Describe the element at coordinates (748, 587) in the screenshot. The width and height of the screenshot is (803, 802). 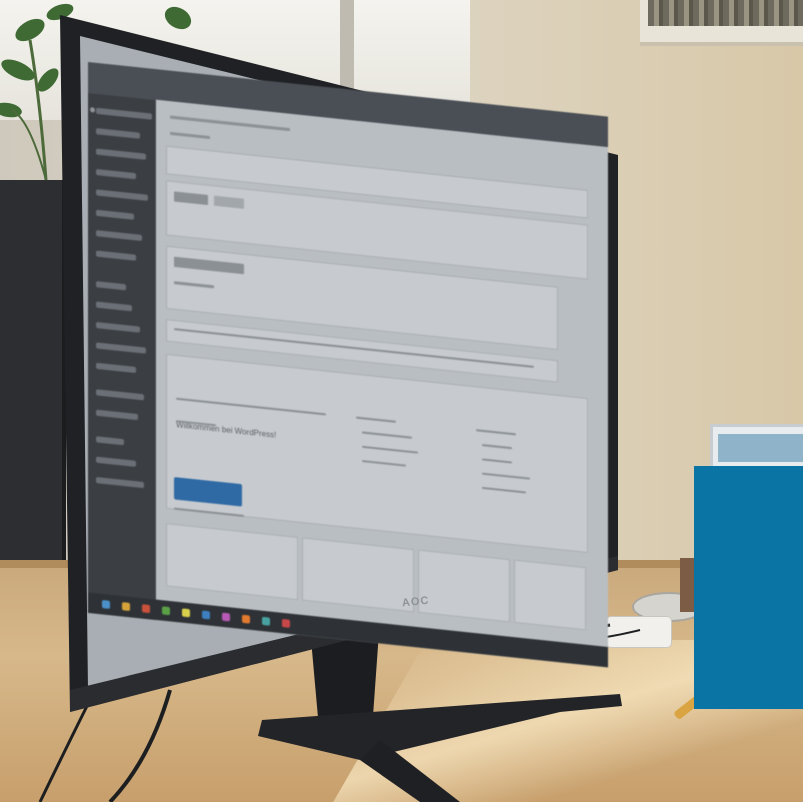
I see `brand-color-block` at that location.